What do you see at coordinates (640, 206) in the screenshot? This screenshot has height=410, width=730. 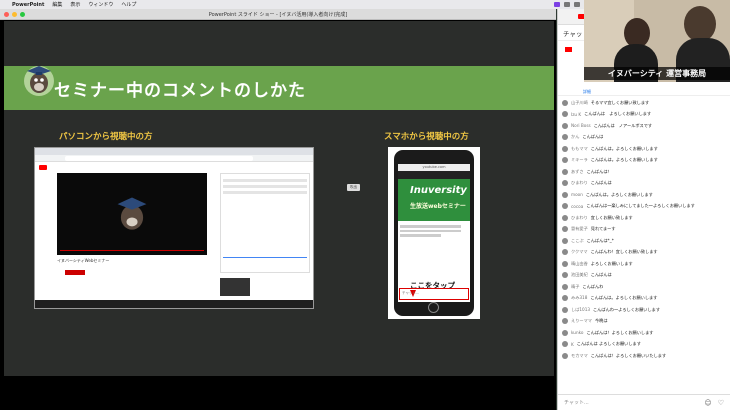 I see `chat-text: こんばんは〜楽しみにしてました〜よろしくお願いします` at bounding box center [640, 206].